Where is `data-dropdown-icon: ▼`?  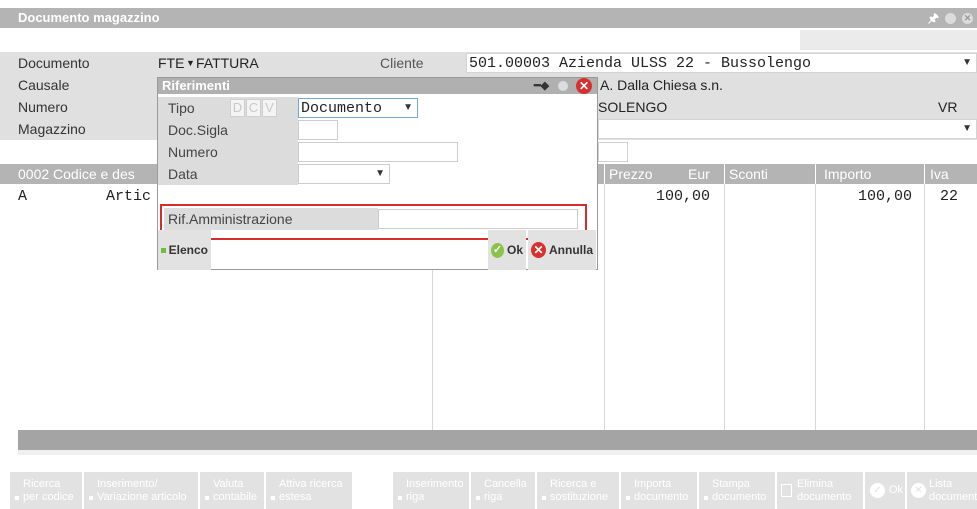
data-dropdown-icon: ▼ is located at coordinates (380, 173).